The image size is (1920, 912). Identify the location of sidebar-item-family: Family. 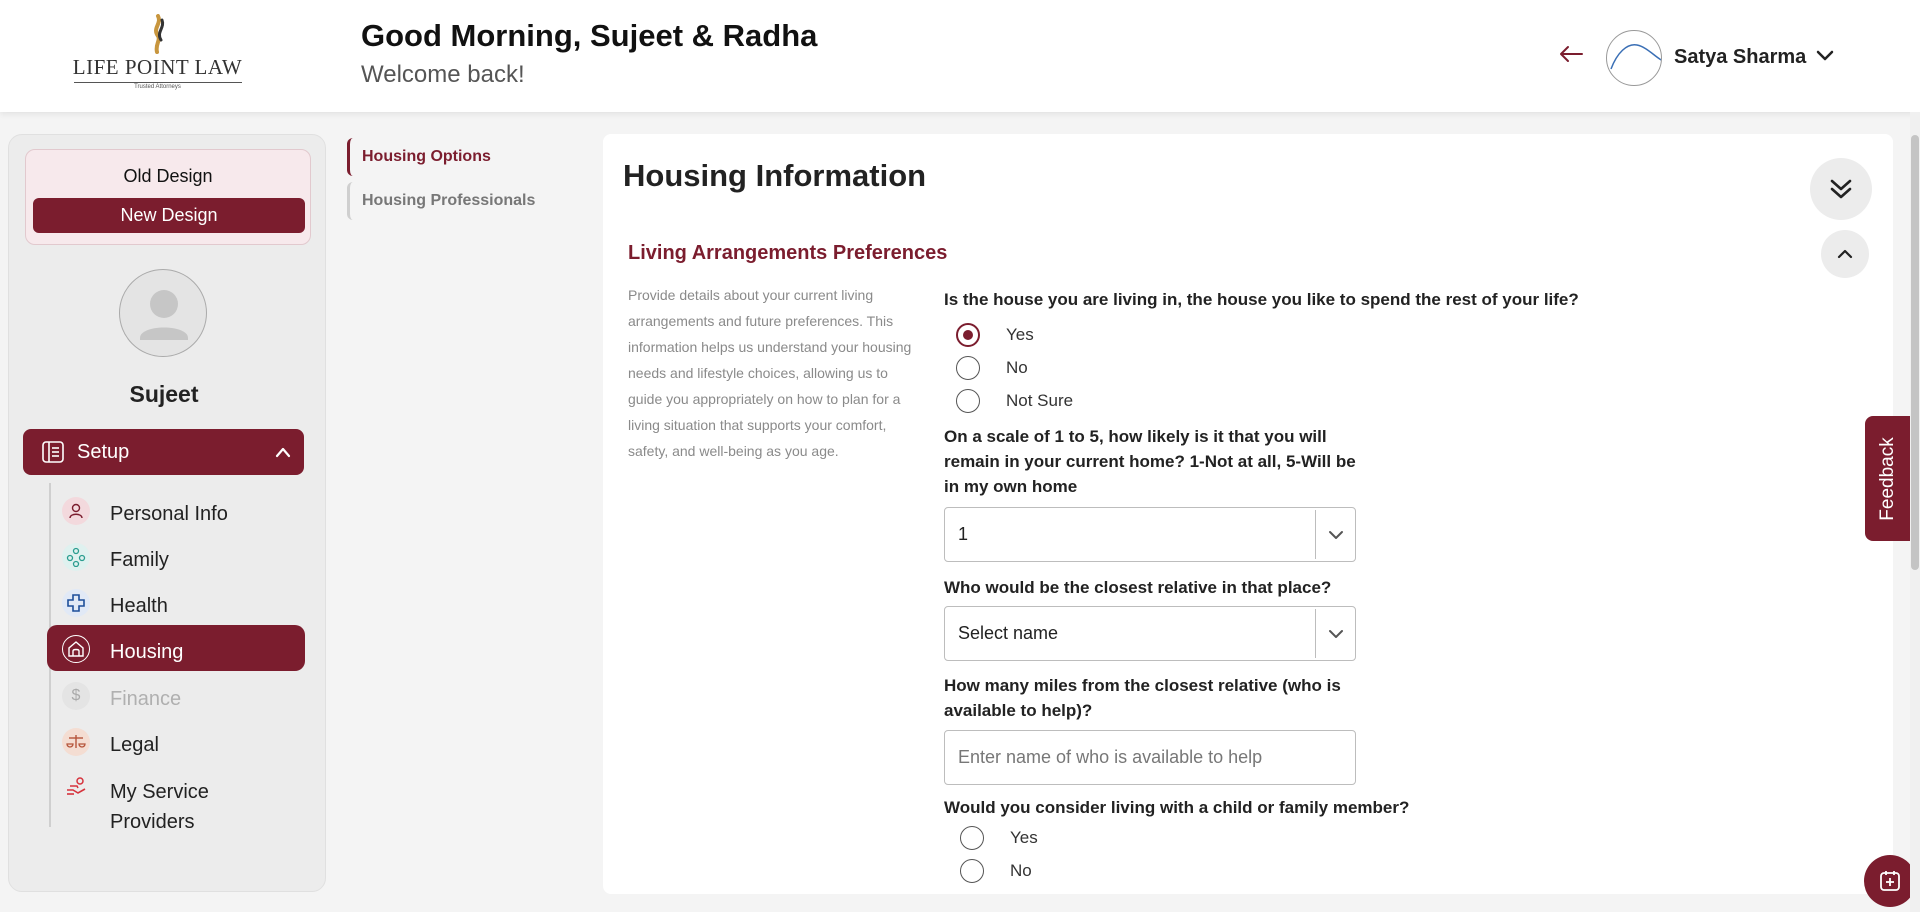
(176, 556).